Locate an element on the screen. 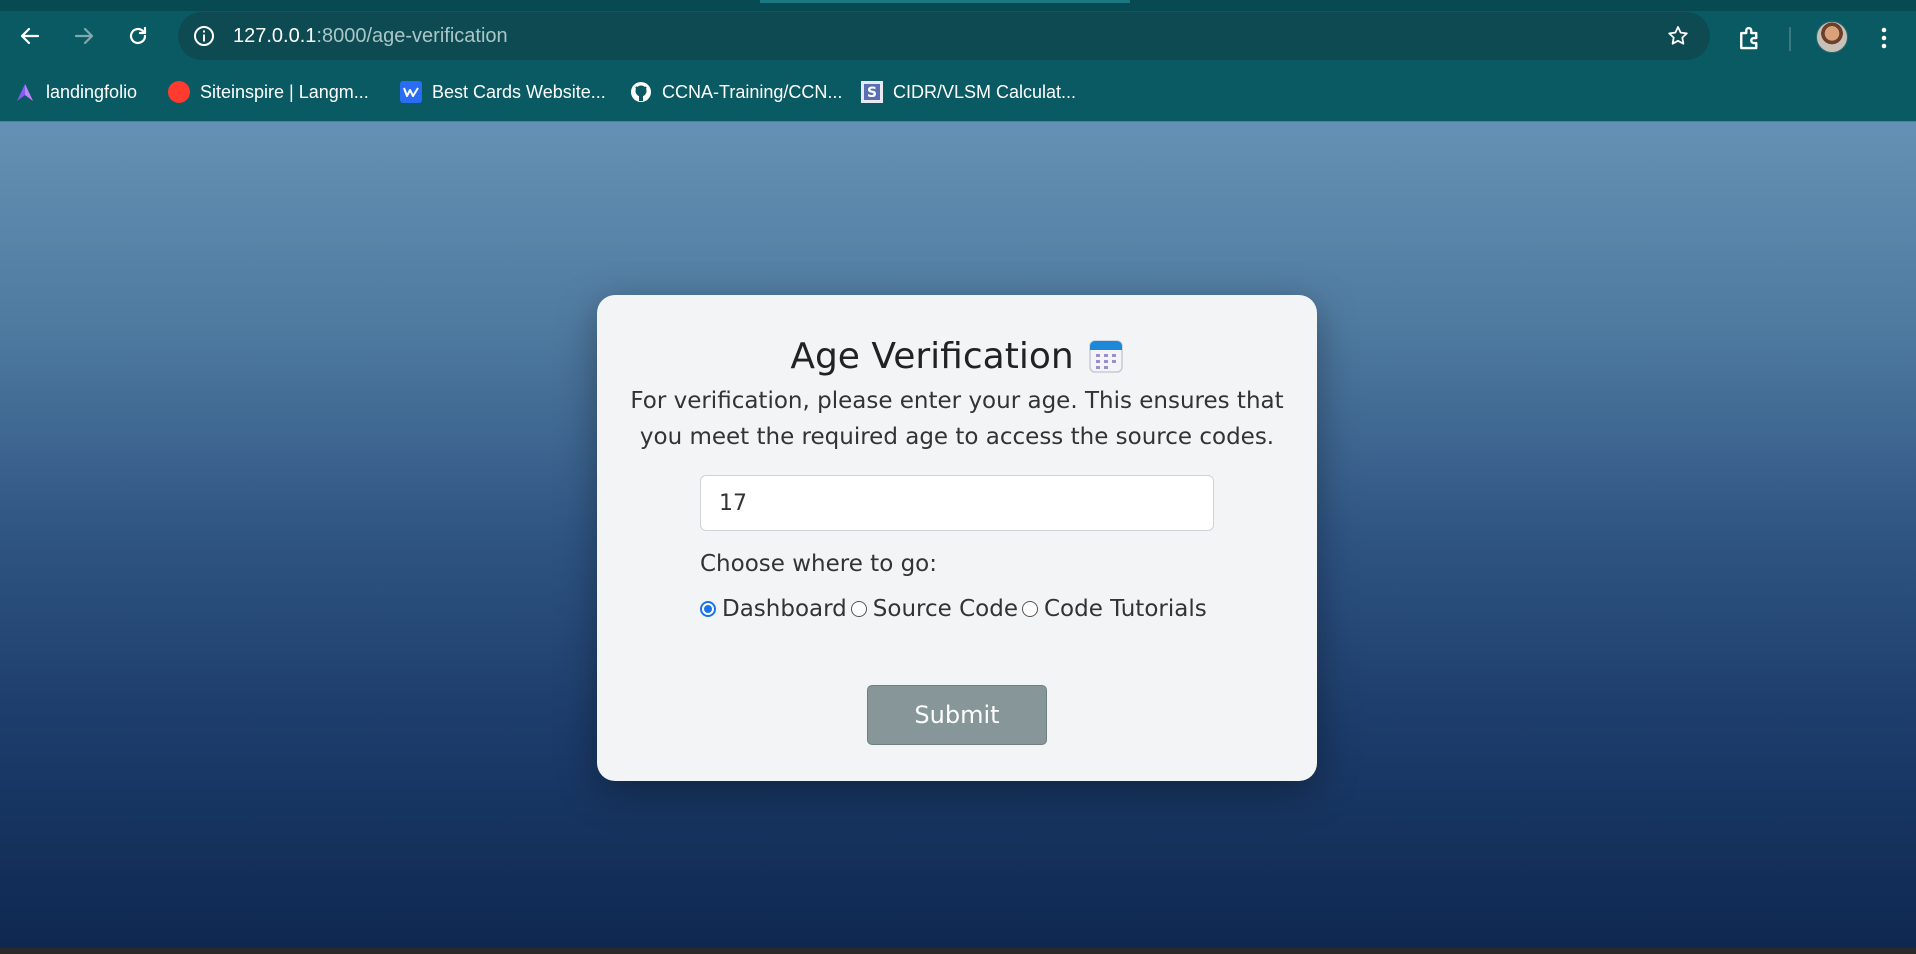 This screenshot has height=954, width=1916. webflow-icon is located at coordinates (411, 92).